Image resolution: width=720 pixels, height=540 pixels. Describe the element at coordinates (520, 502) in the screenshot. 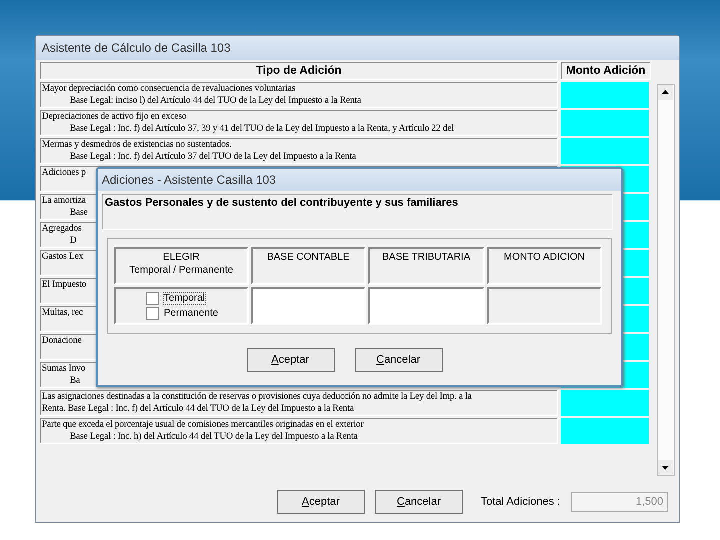

I see `total-label: Total Adiciones :` at that location.